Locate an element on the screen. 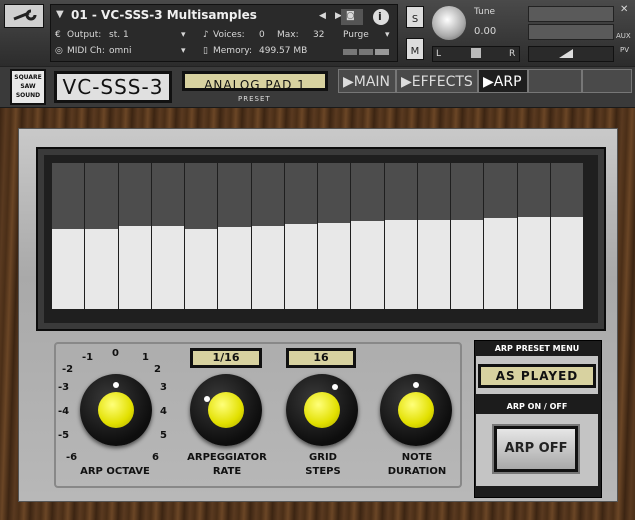 The height and width of the screenshot is (520, 635). output-dropdown-icon: ▾ is located at coordinates (183, 35).